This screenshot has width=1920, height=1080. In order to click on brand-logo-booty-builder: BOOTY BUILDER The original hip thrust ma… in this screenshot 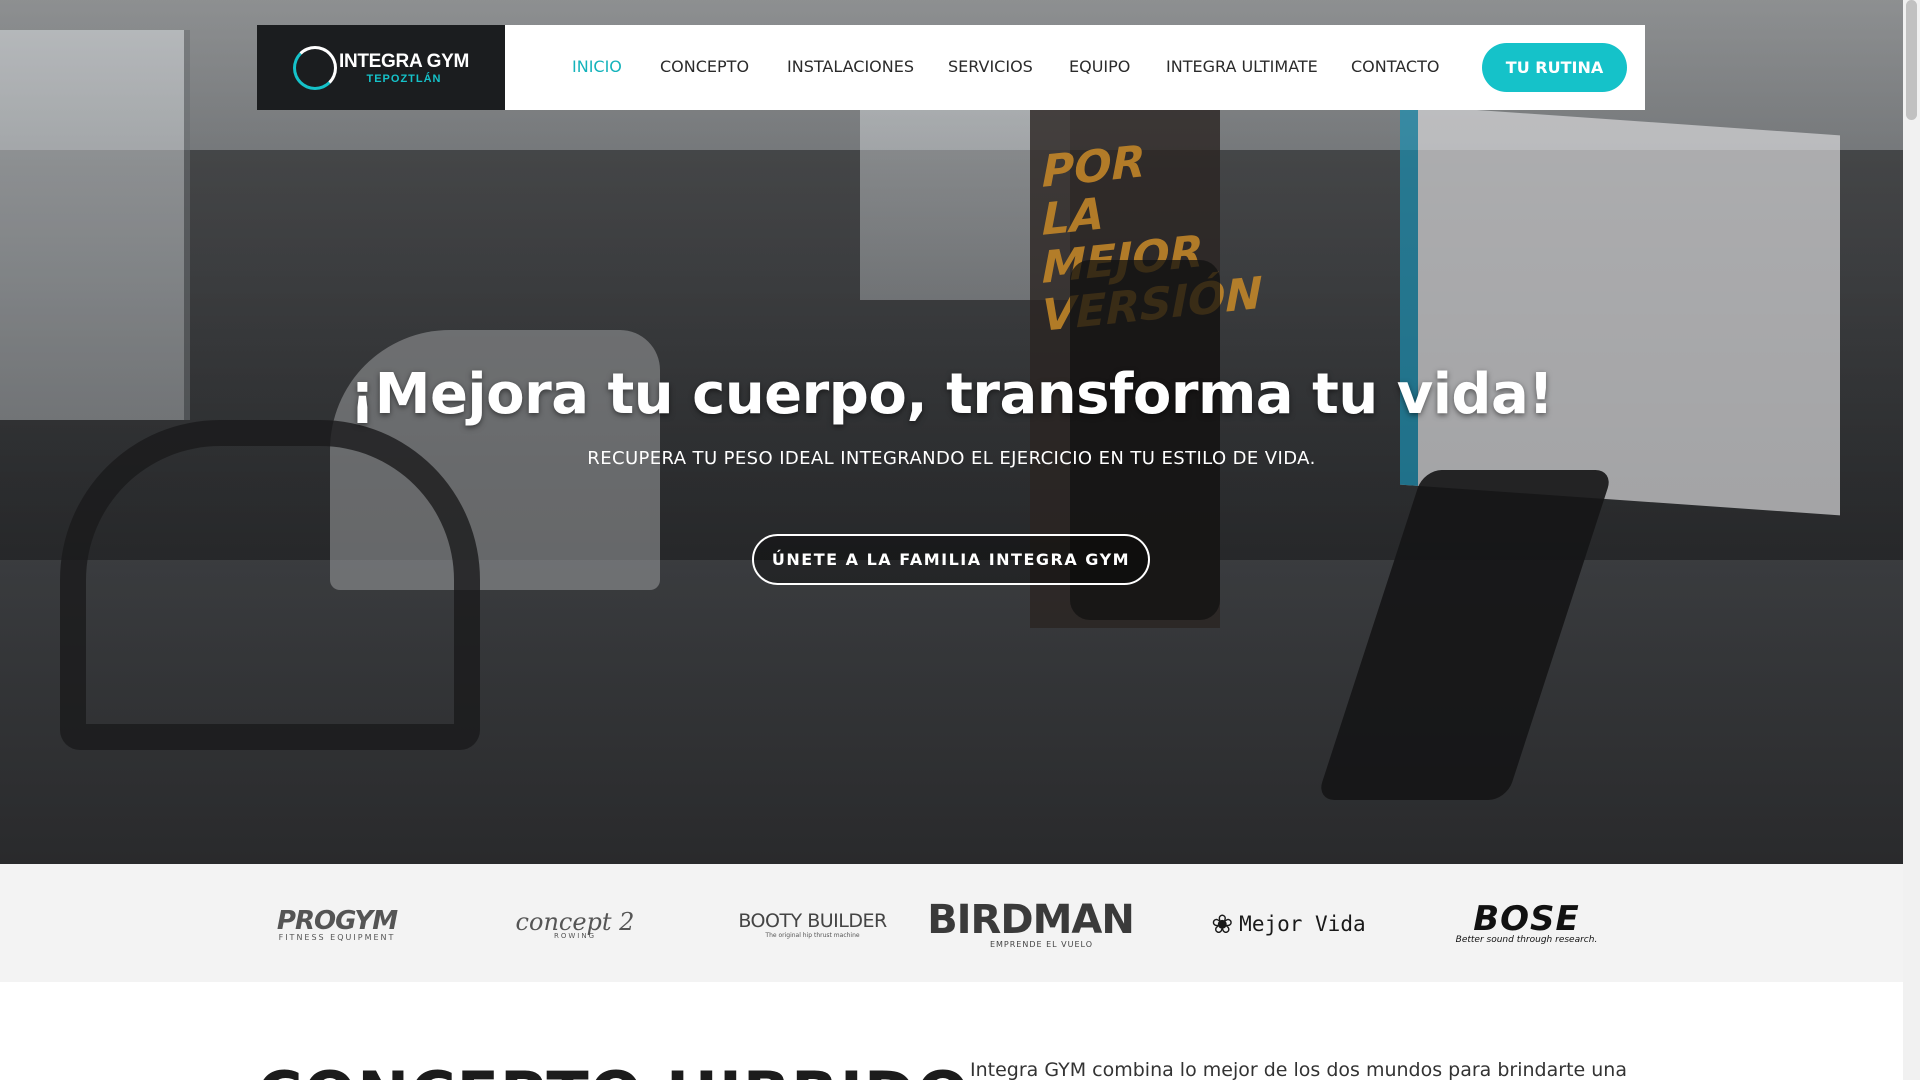, I will do `click(812, 924)`.